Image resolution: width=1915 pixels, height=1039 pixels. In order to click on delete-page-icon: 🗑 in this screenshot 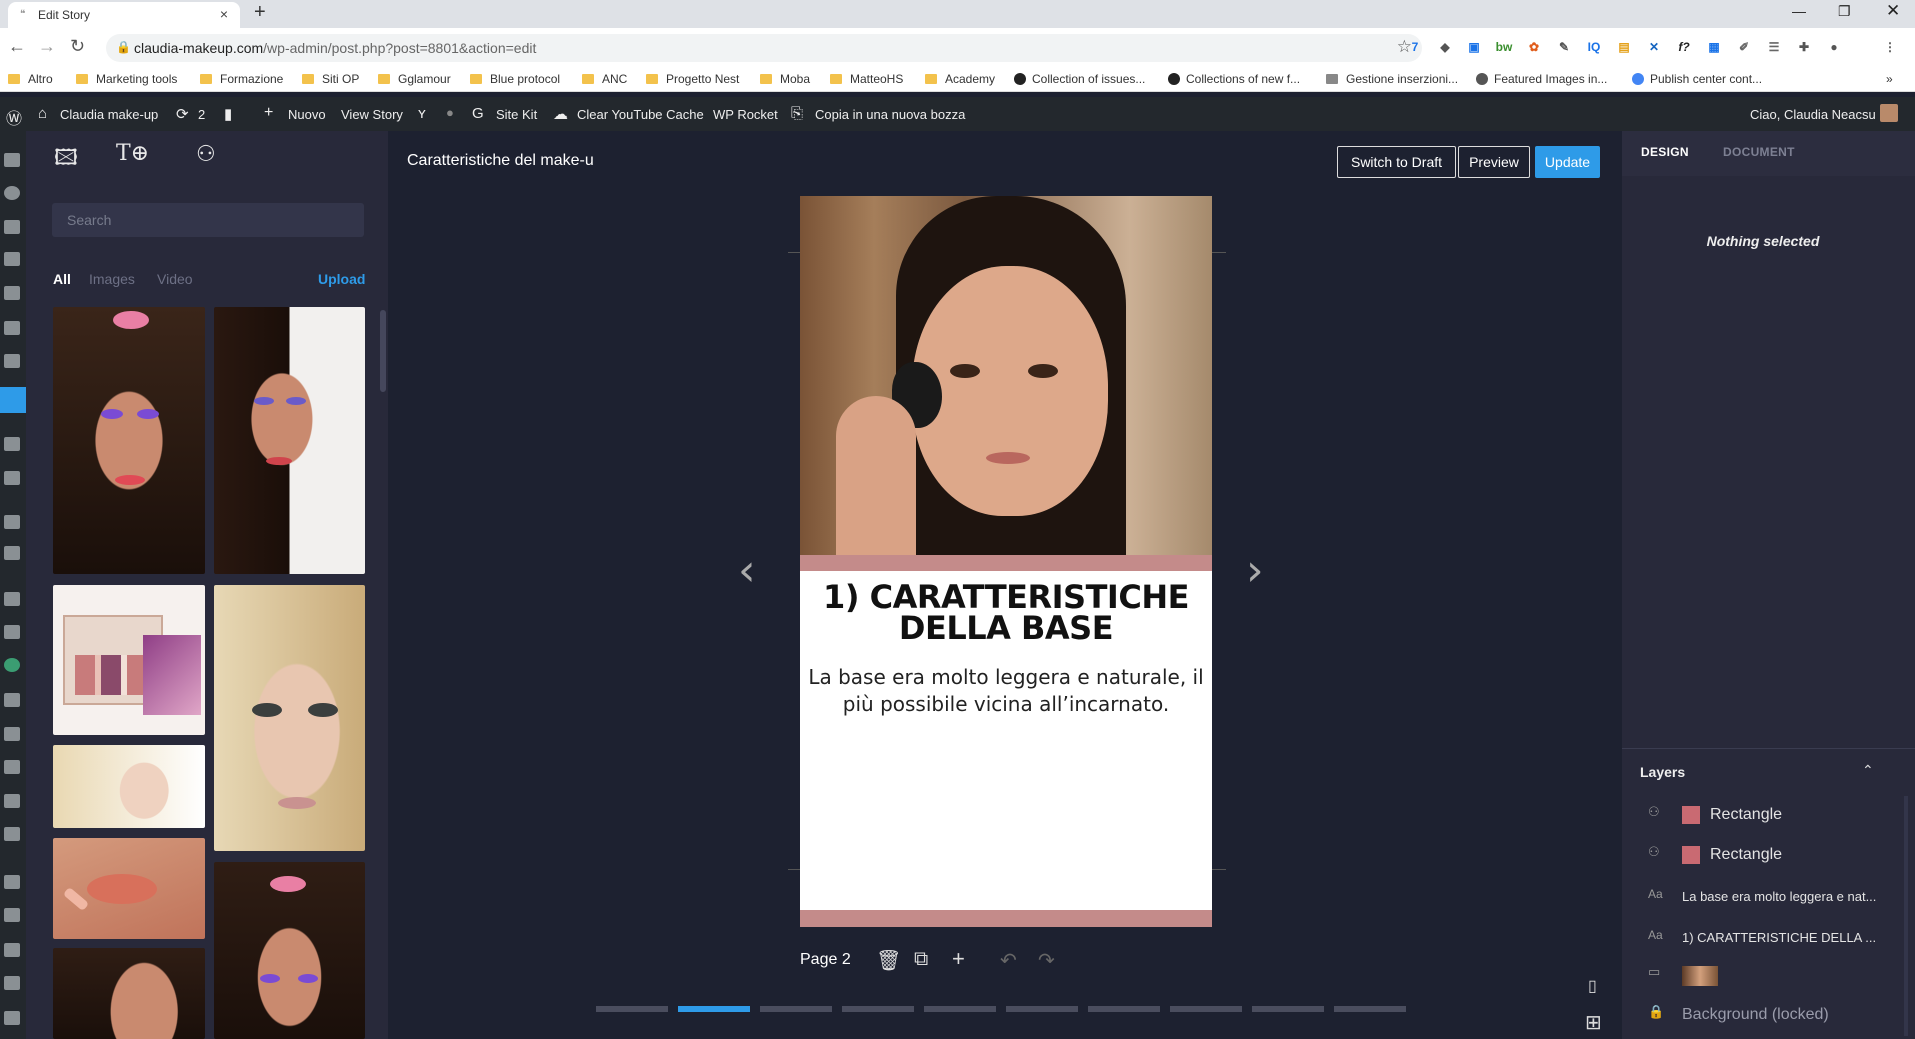, I will do `click(888, 960)`.